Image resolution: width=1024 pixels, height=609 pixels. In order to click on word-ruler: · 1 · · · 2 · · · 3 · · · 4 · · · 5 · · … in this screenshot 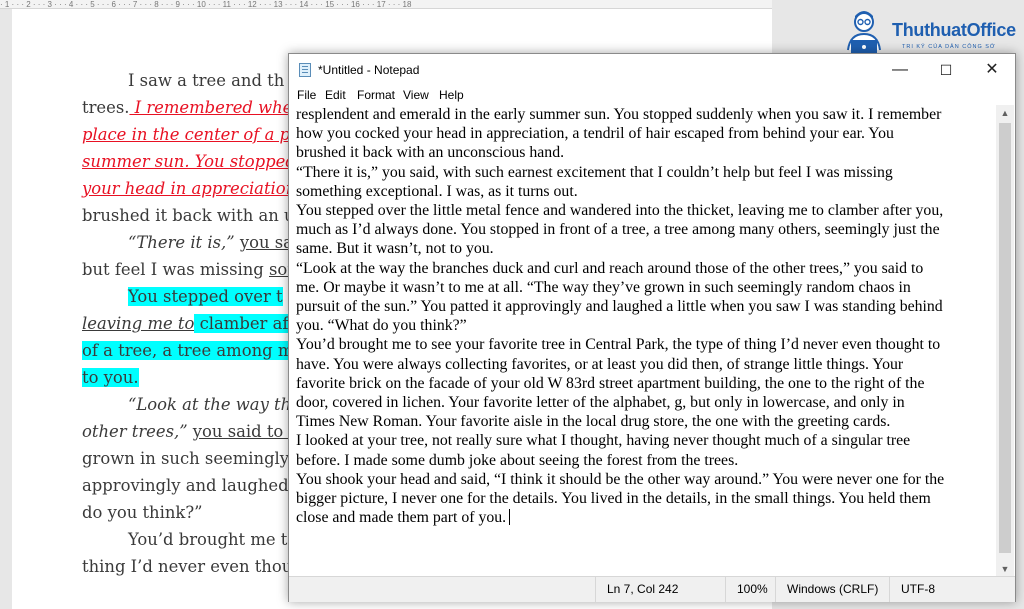, I will do `click(390, 4)`.